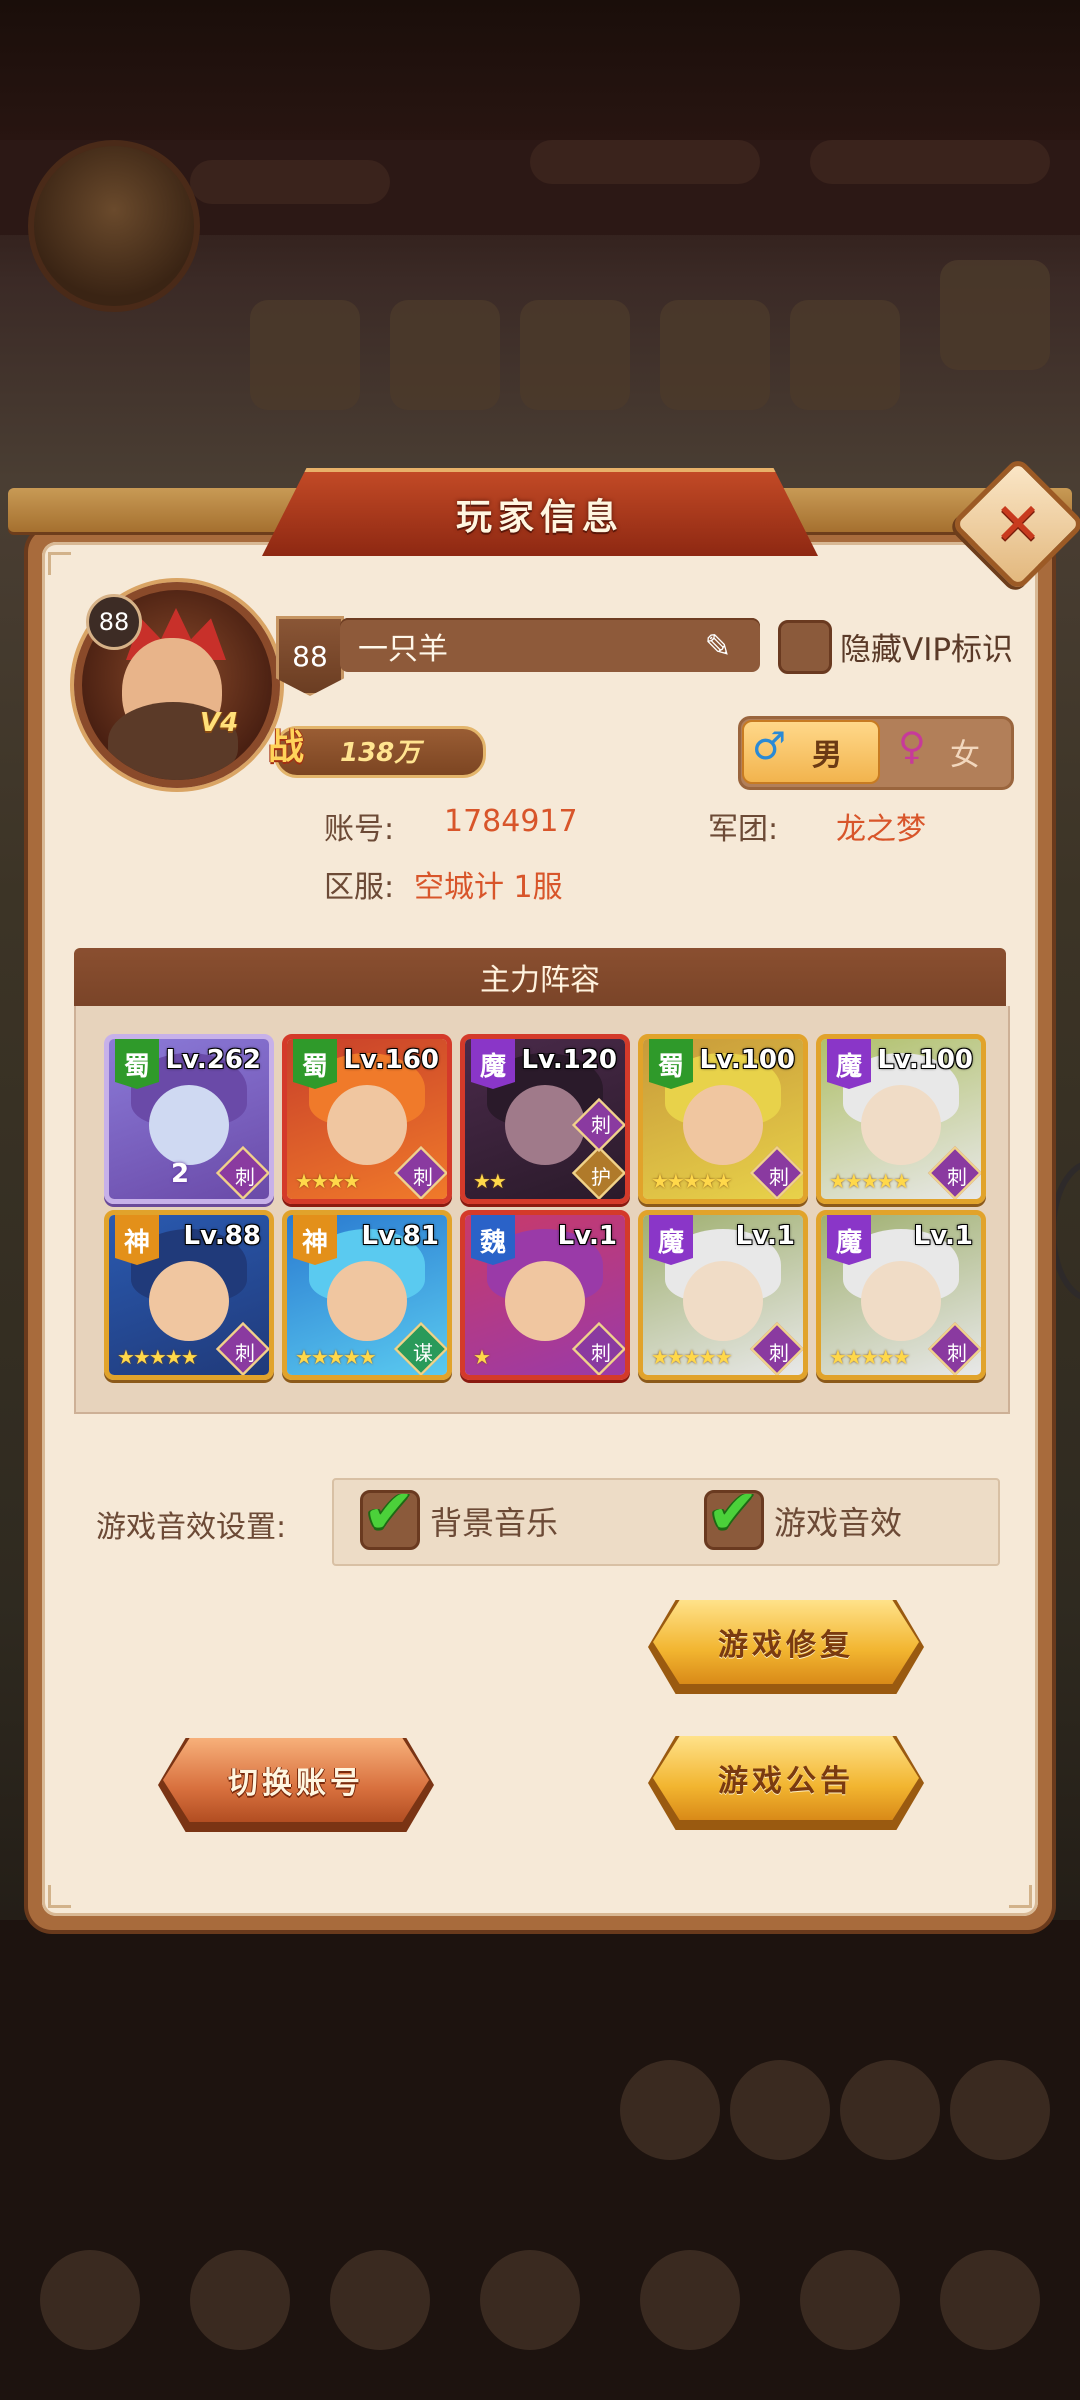  Describe the element at coordinates (359, 887) in the screenshot. I see `server-label: 区服:` at that location.